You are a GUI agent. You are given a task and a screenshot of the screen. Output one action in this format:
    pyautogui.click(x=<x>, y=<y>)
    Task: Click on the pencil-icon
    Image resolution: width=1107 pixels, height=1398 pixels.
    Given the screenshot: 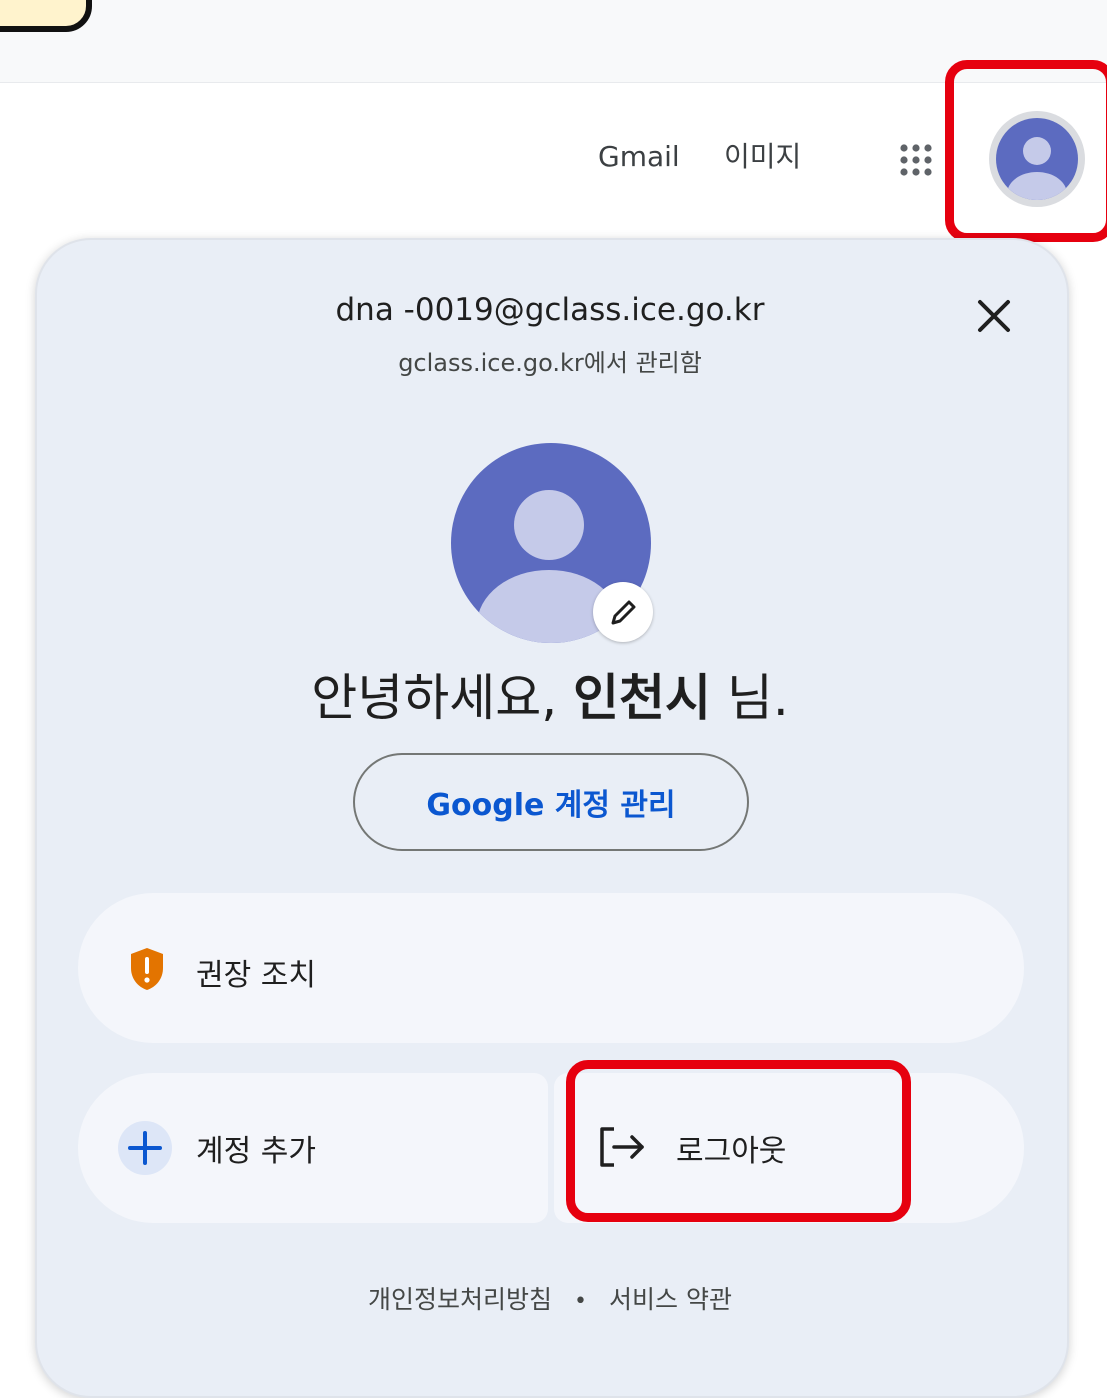 What is the action you would take?
    pyautogui.click(x=623, y=612)
    